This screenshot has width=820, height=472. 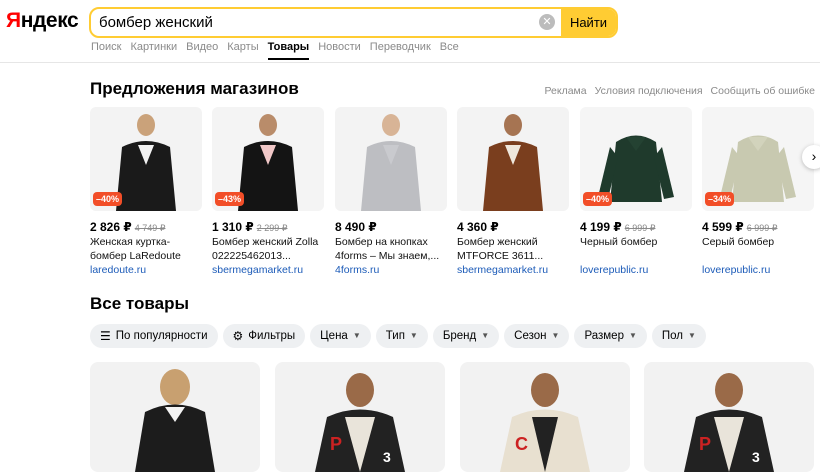 I want to click on current-price: 4 599 ₽, so click(x=723, y=227).